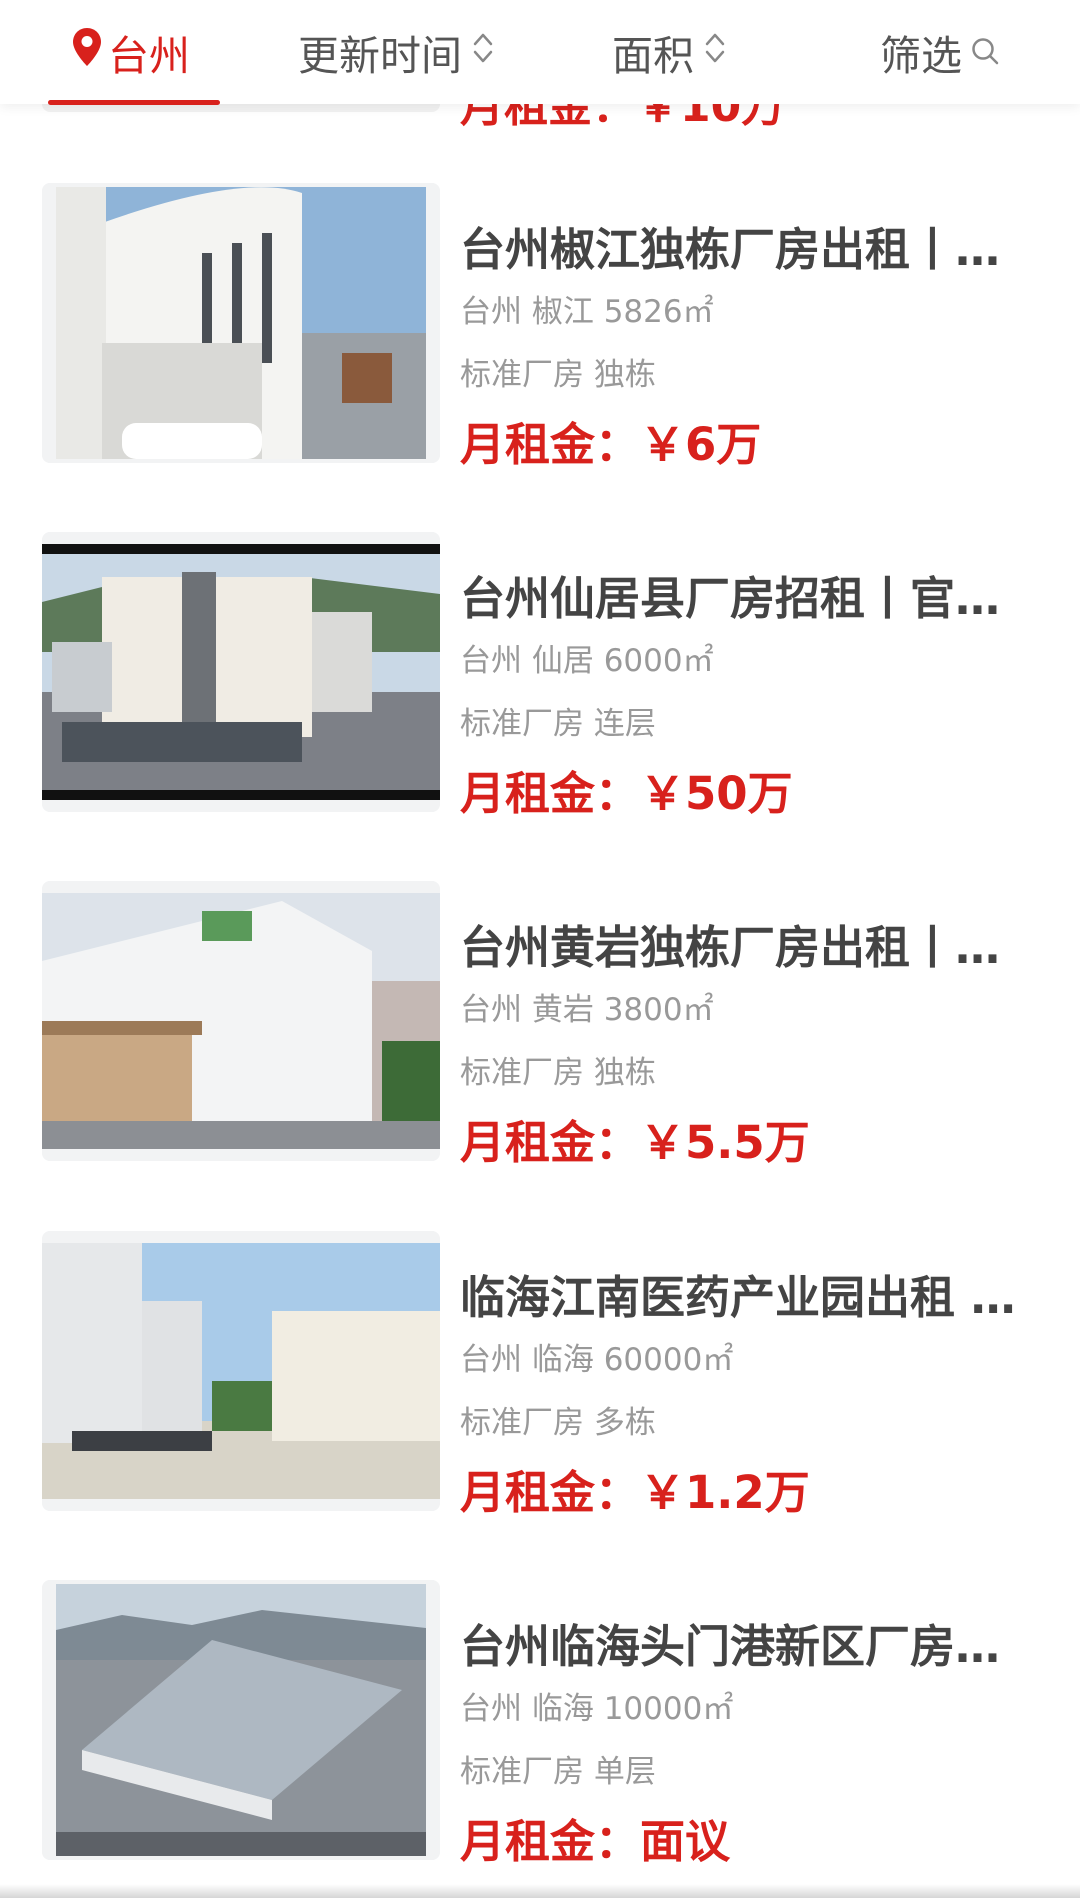 The image size is (1080, 1898). I want to click on location-pin-icon, so click(87, 52).